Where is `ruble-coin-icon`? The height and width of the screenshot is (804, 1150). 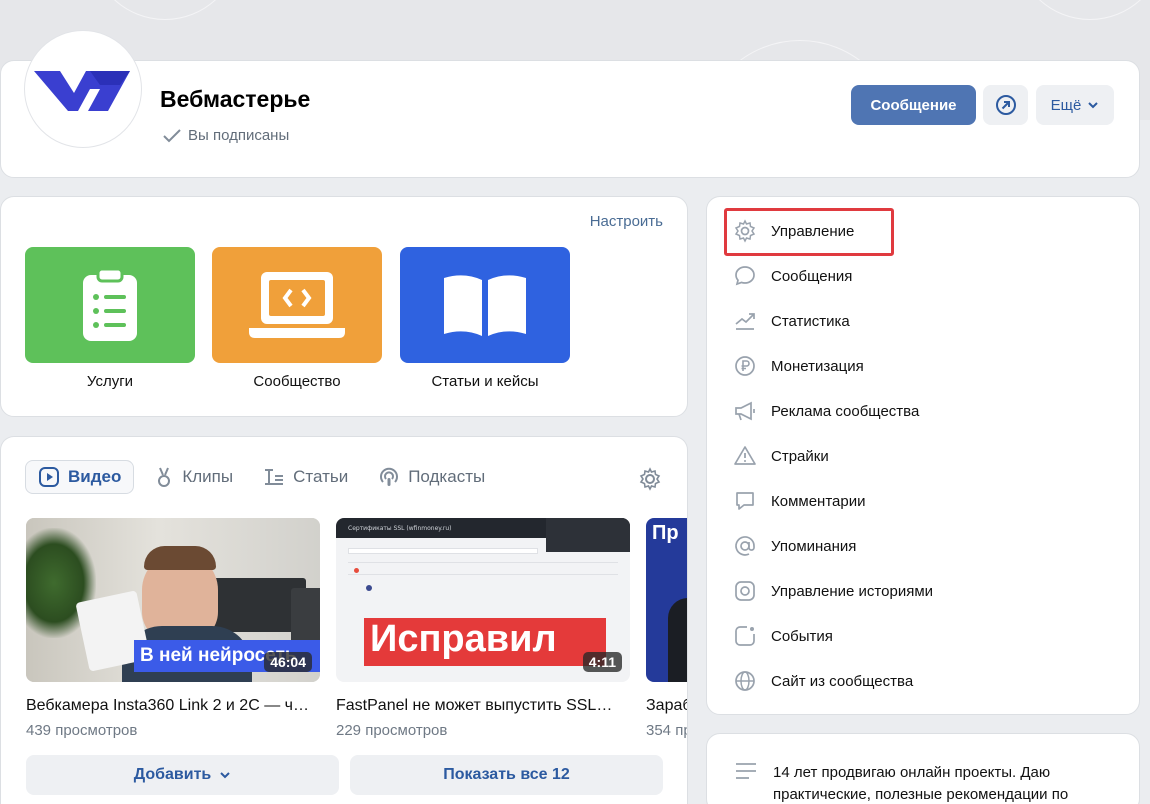
ruble-coin-icon is located at coordinates (745, 366).